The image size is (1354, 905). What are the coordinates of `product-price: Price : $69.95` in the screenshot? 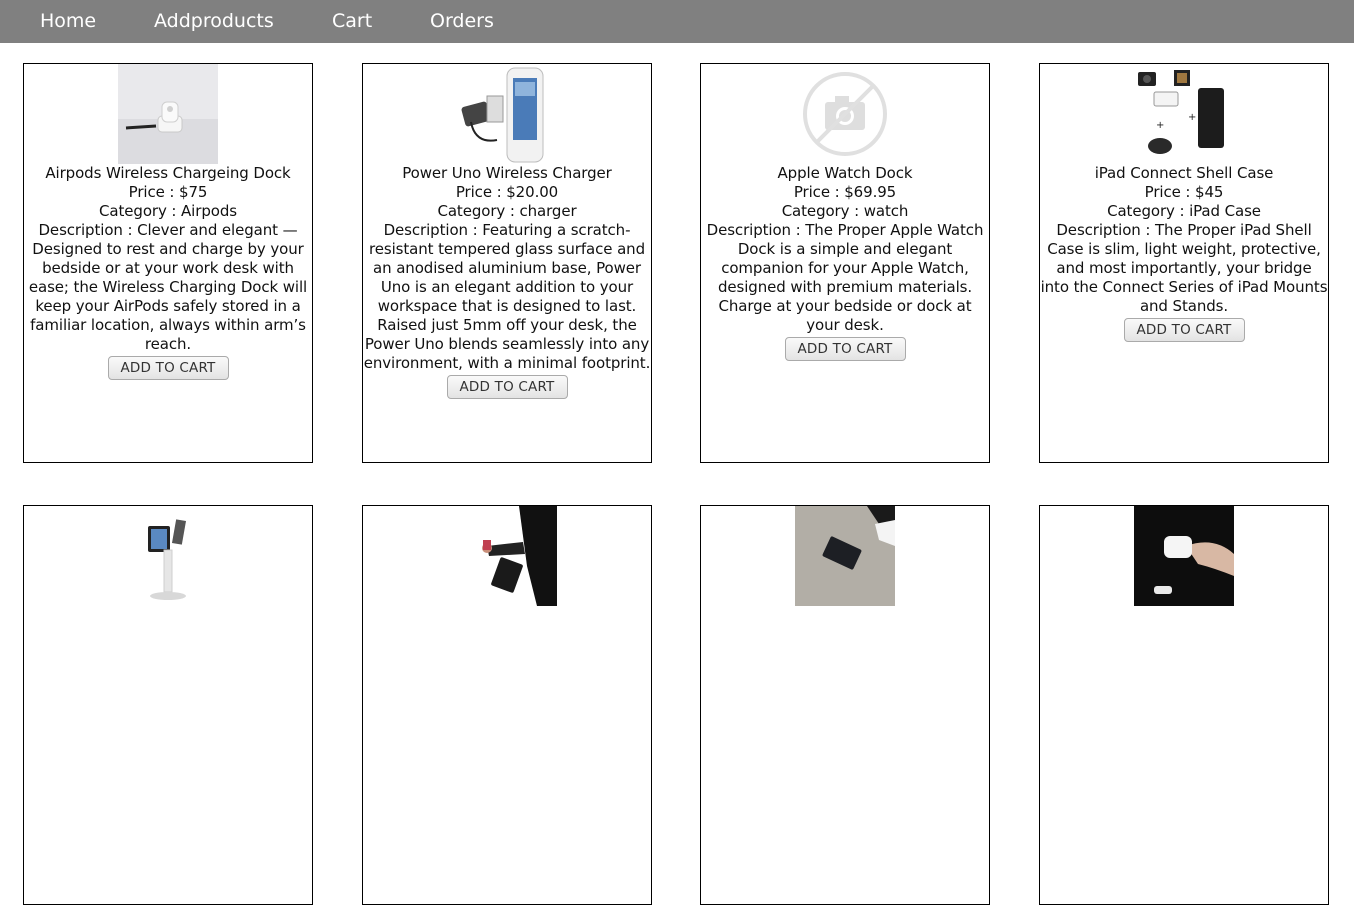 It's located at (845, 192).